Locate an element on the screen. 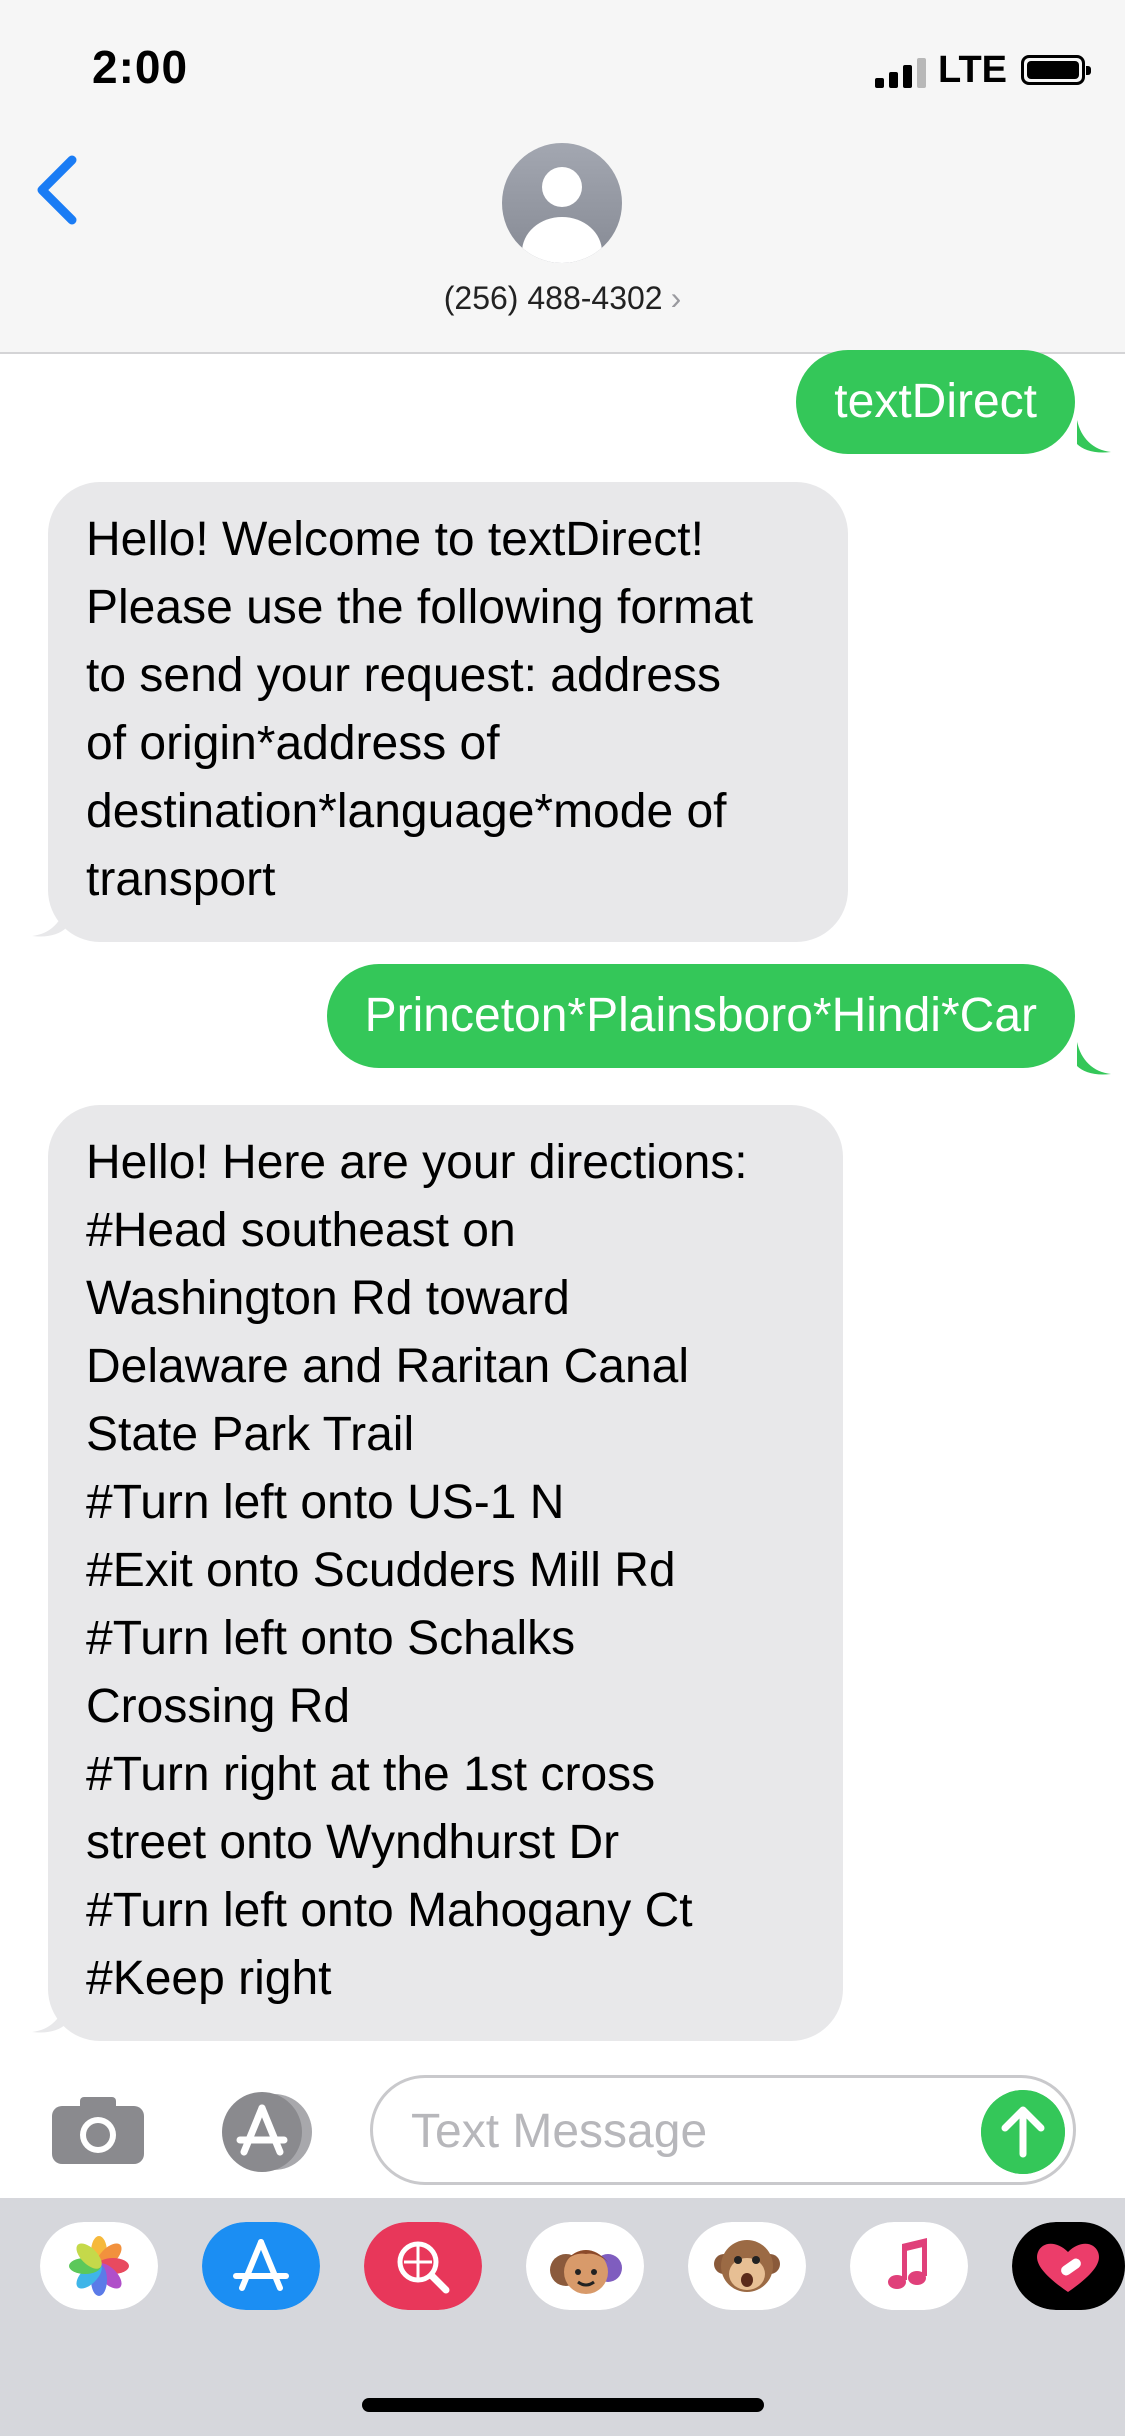 This screenshot has height=2436, width=1125. message-line: Washington Rd toward is located at coordinates (328, 1298).